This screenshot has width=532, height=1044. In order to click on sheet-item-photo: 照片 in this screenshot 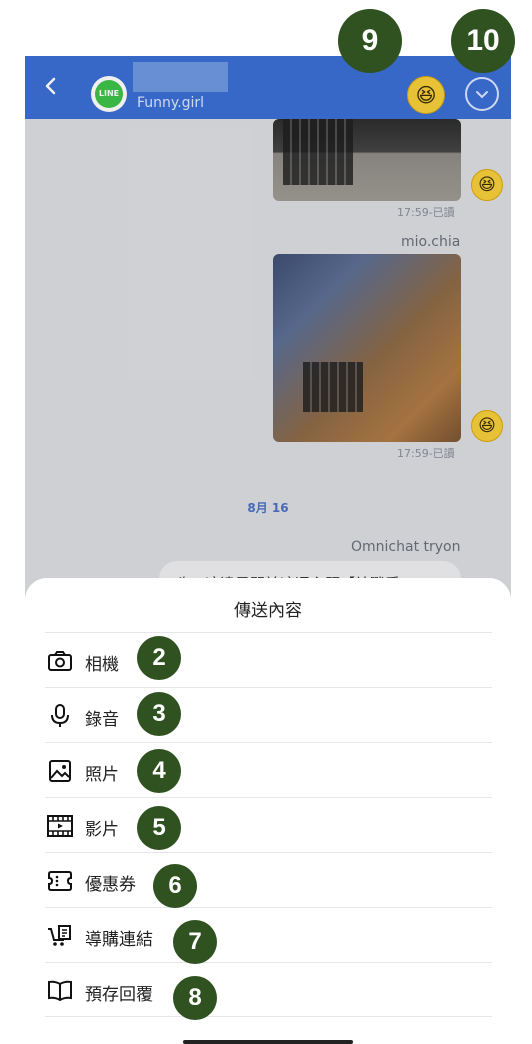, I will do `click(268, 769)`.